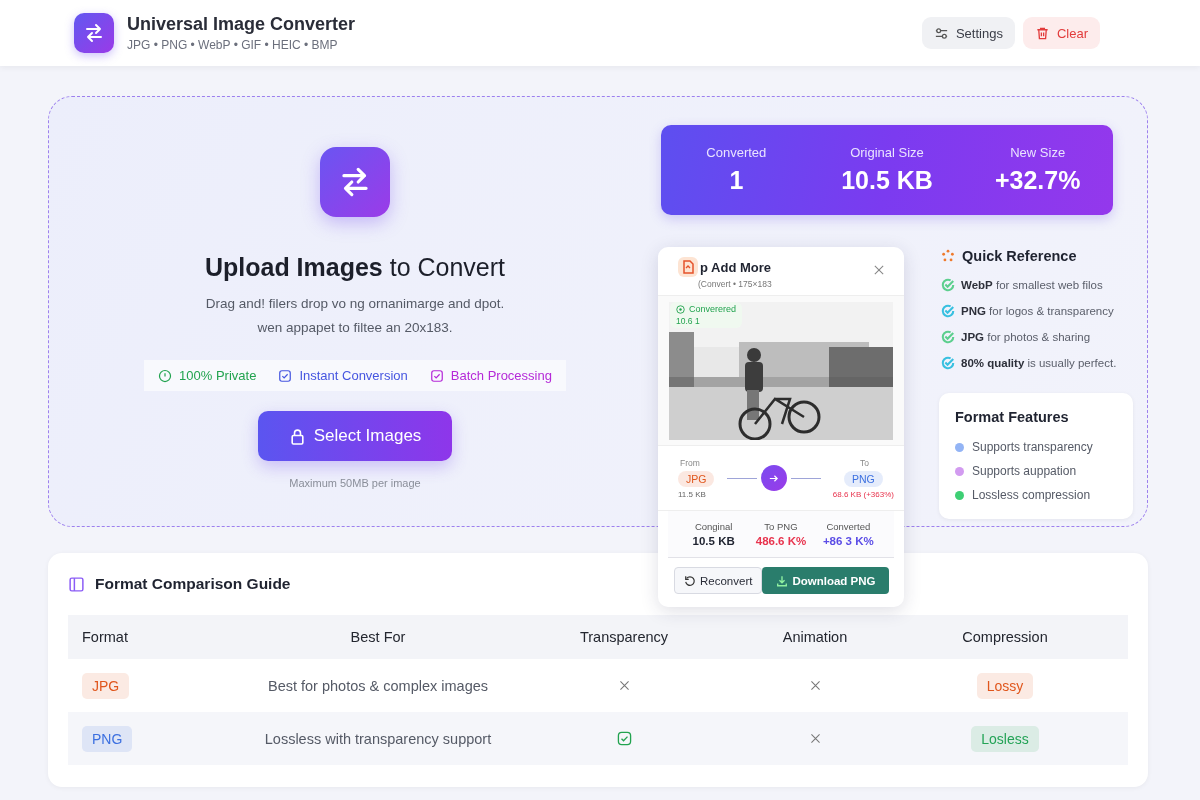  What do you see at coordinates (718, 580) in the screenshot?
I see `reconvert-button: Reconvert` at bounding box center [718, 580].